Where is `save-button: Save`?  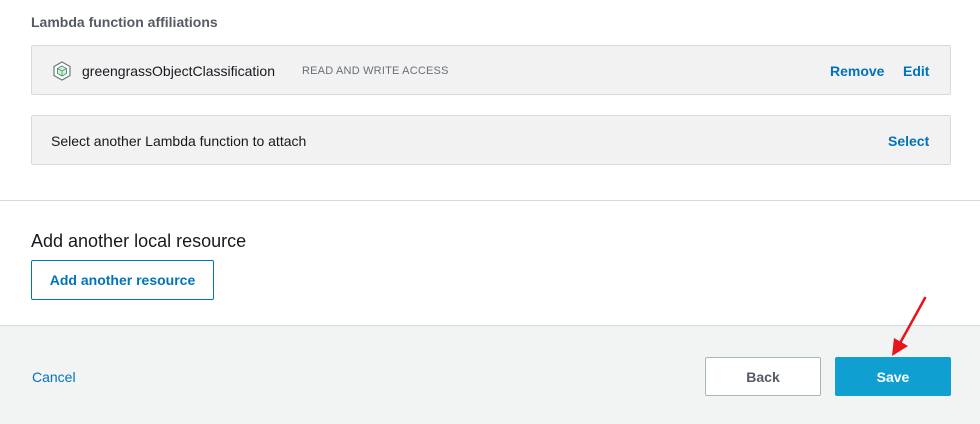
save-button: Save is located at coordinates (893, 376).